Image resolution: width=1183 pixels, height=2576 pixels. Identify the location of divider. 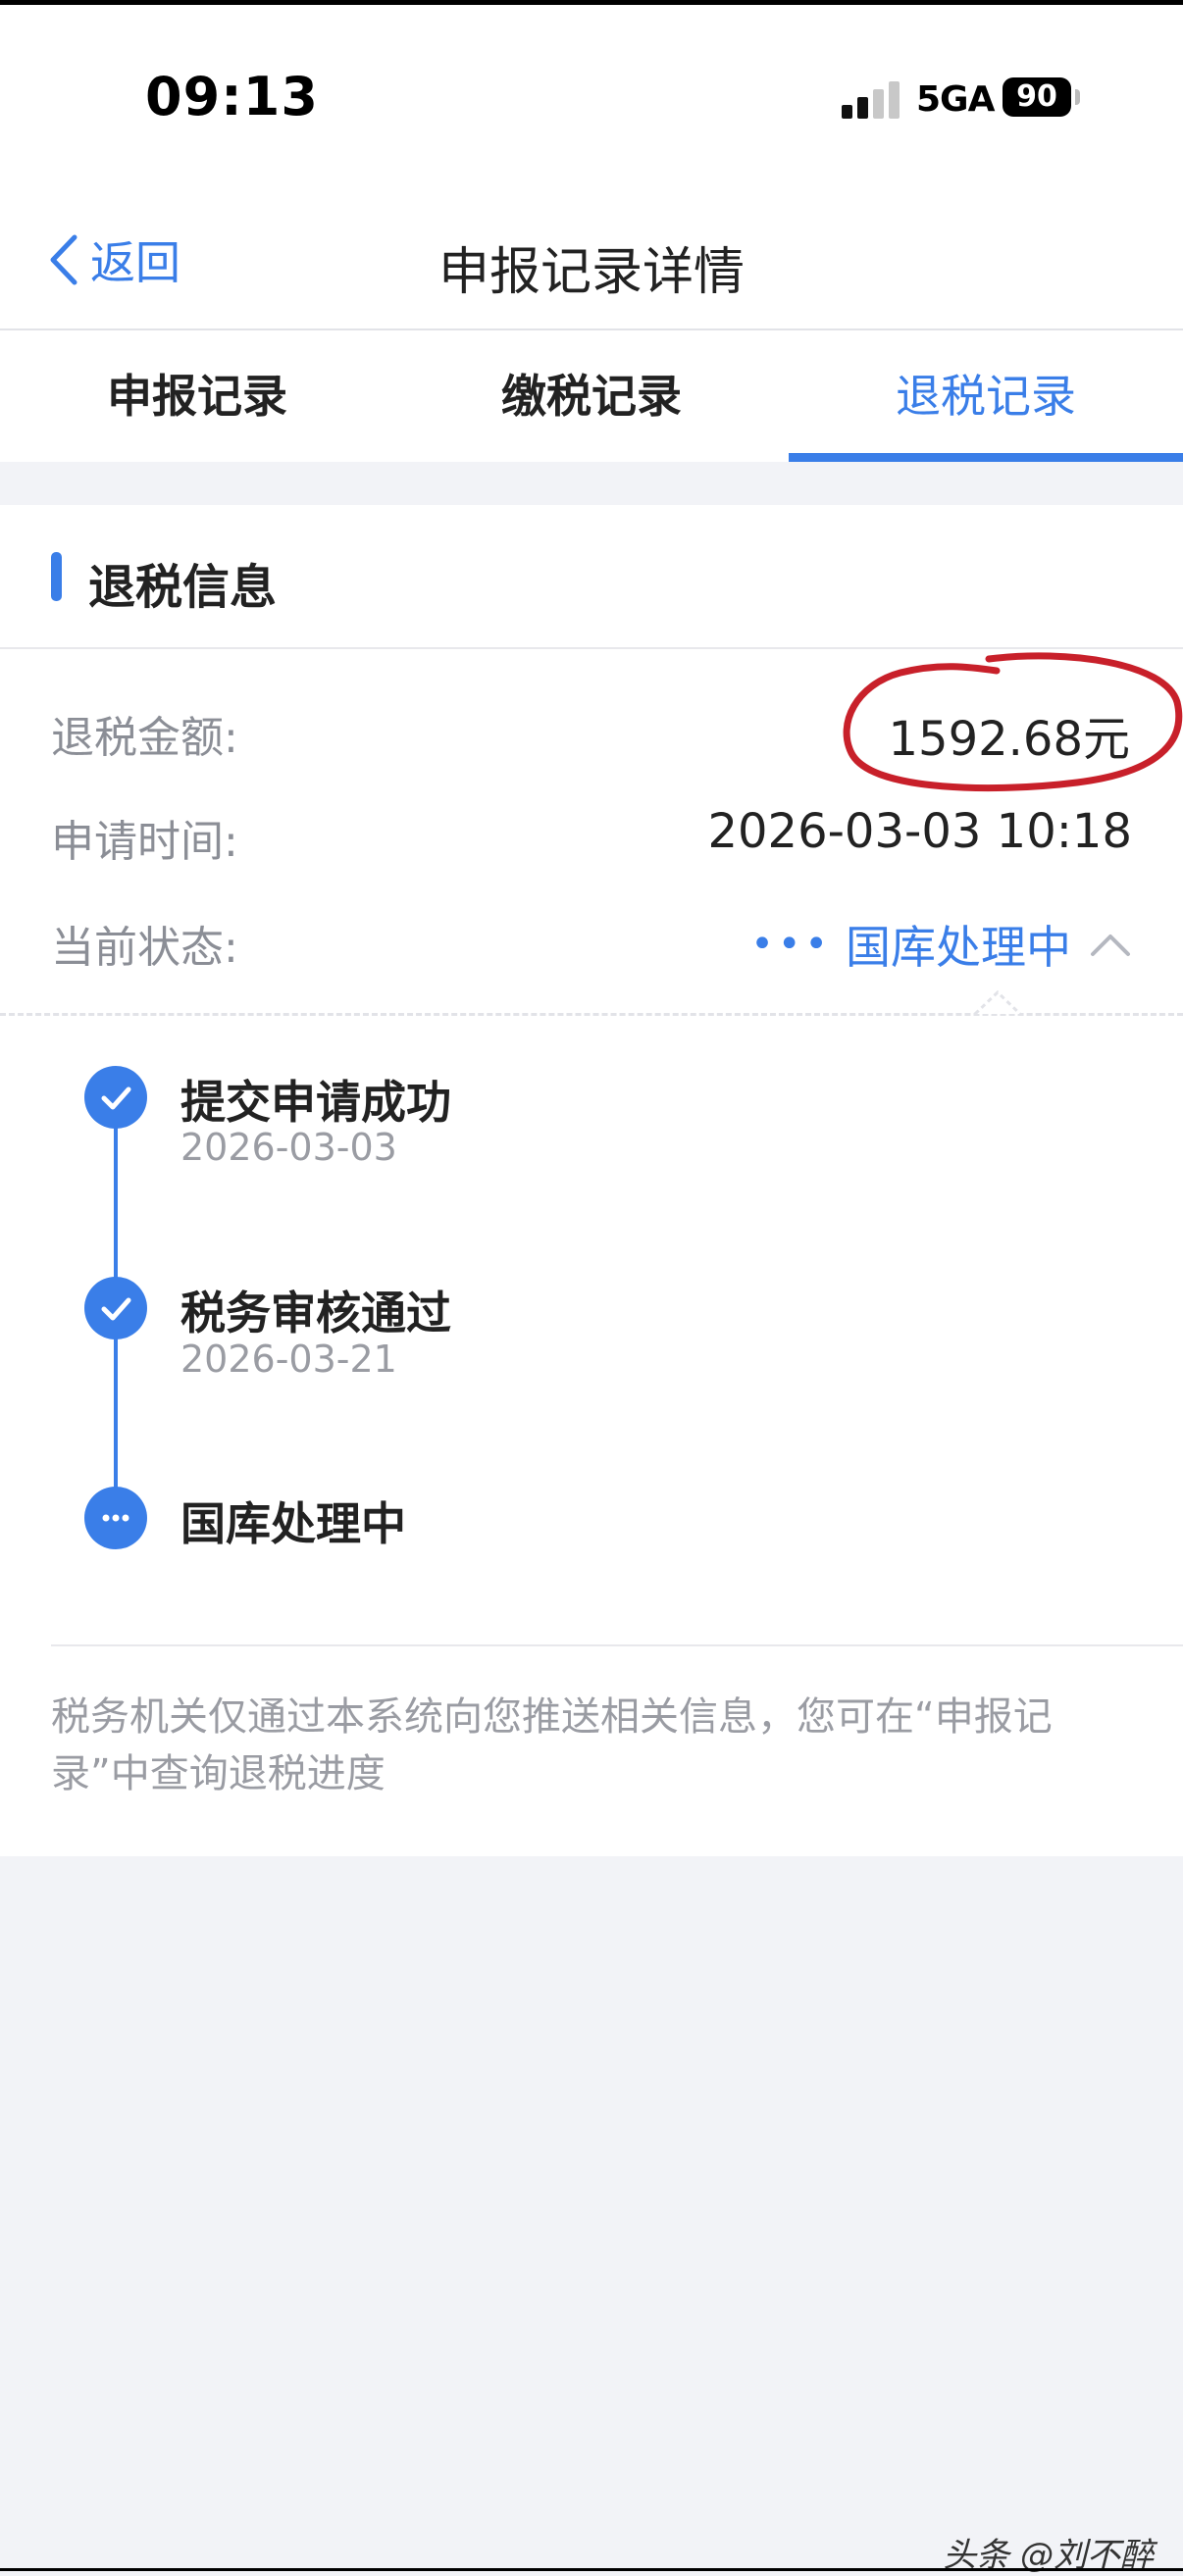
(617, 1645).